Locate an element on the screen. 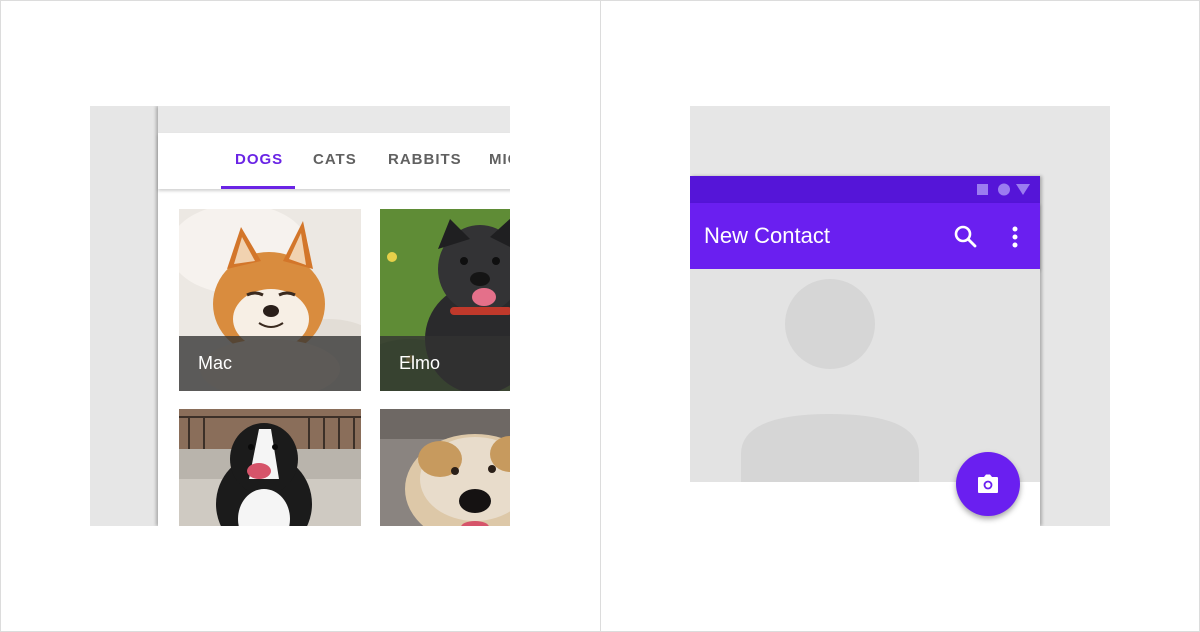 This screenshot has width=1200, height=632. photo-card-mac: Mac is located at coordinates (270, 300).